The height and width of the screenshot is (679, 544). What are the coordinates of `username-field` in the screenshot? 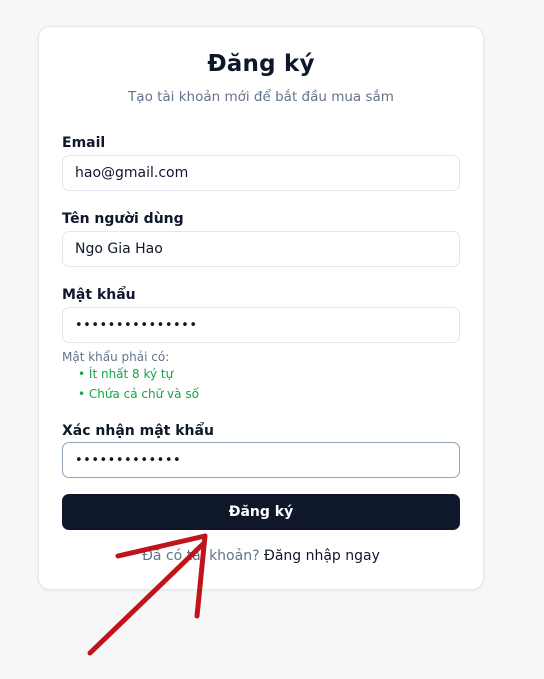 It's located at (261, 249).